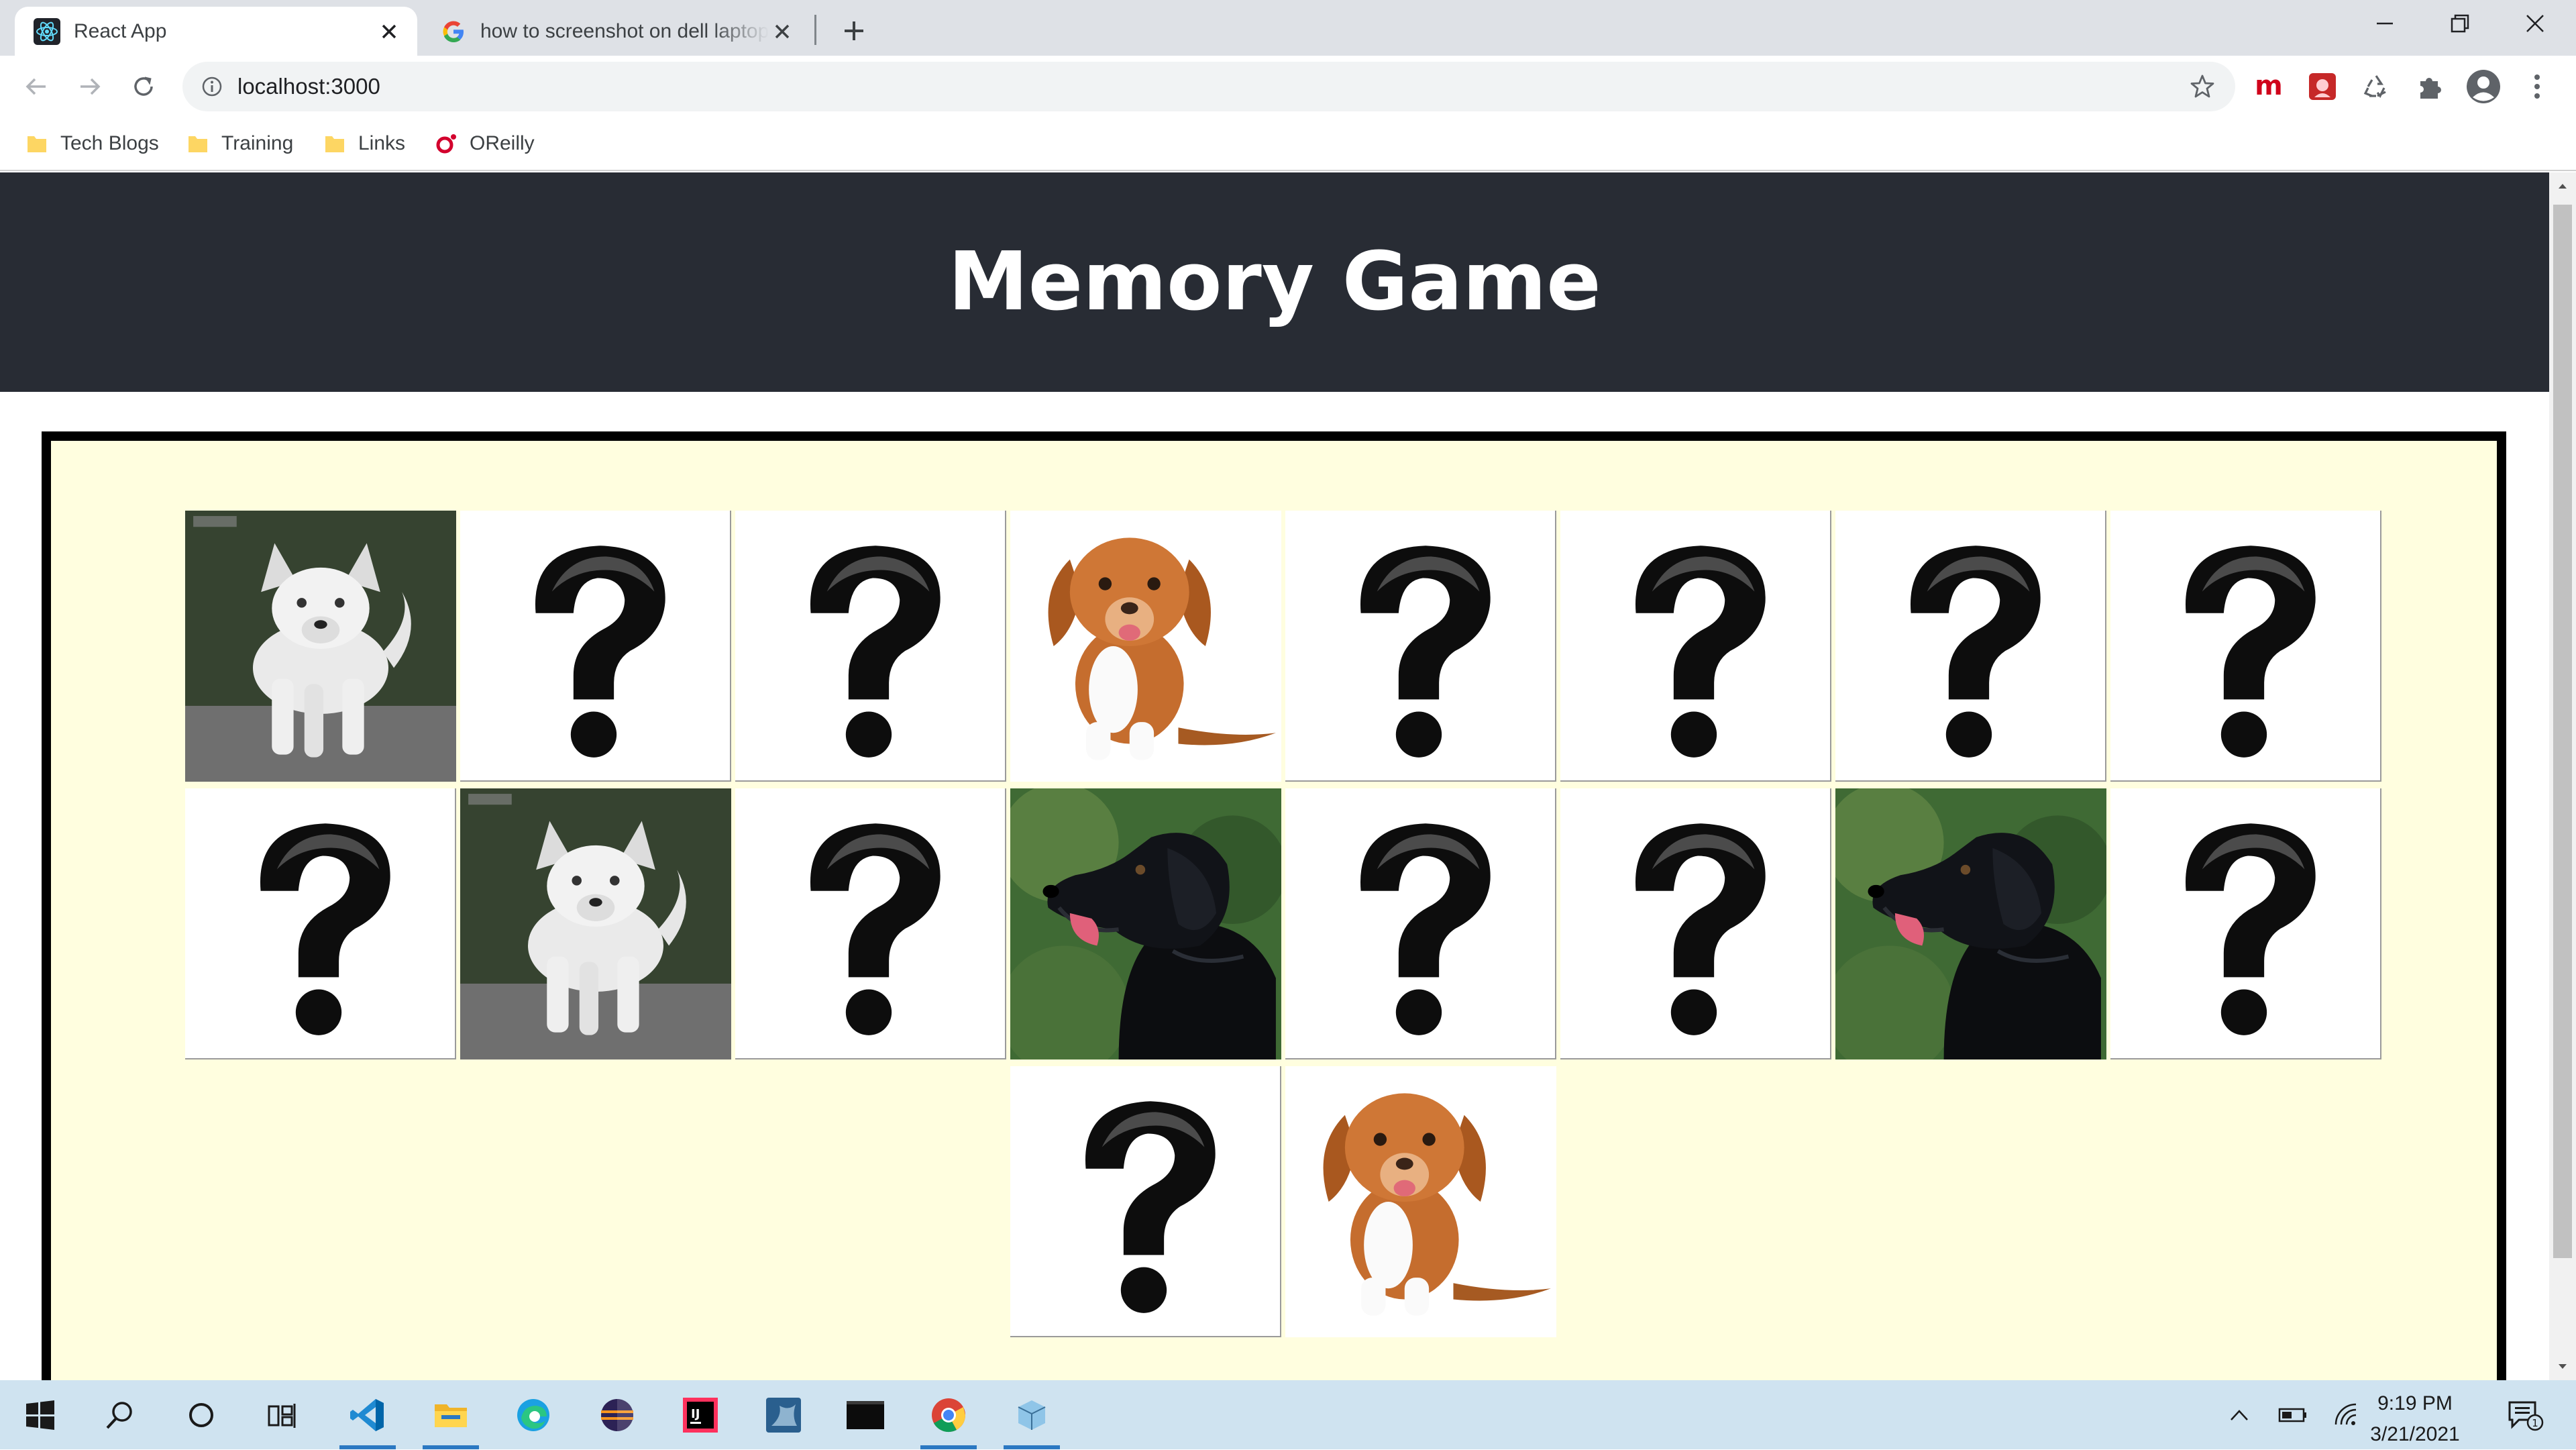 This screenshot has width=2576, height=1450. What do you see at coordinates (2535, 1423) in the screenshot?
I see `notification-count: 1` at bounding box center [2535, 1423].